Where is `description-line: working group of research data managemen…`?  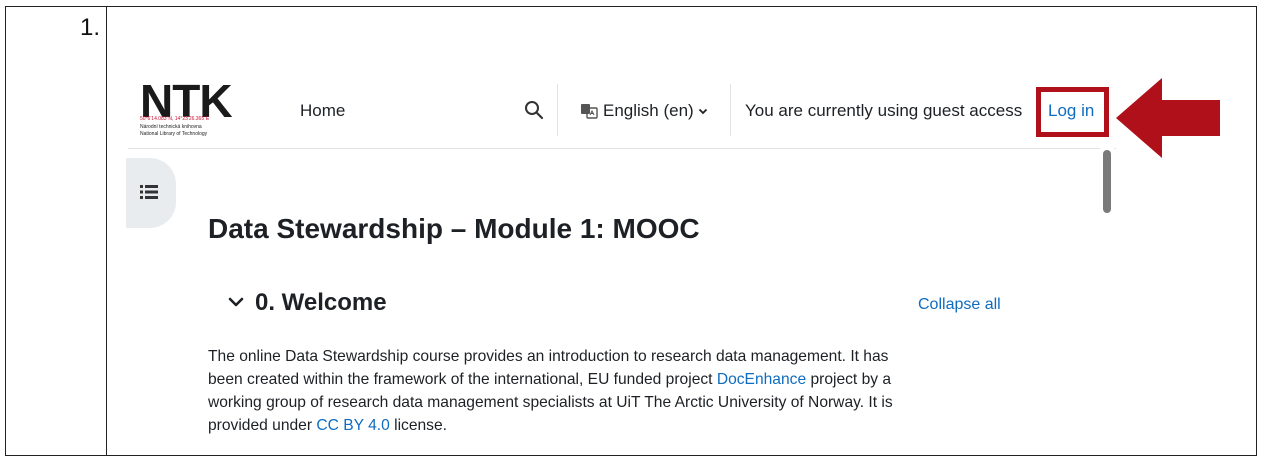 description-line: working group of research data managemen… is located at coordinates (550, 402).